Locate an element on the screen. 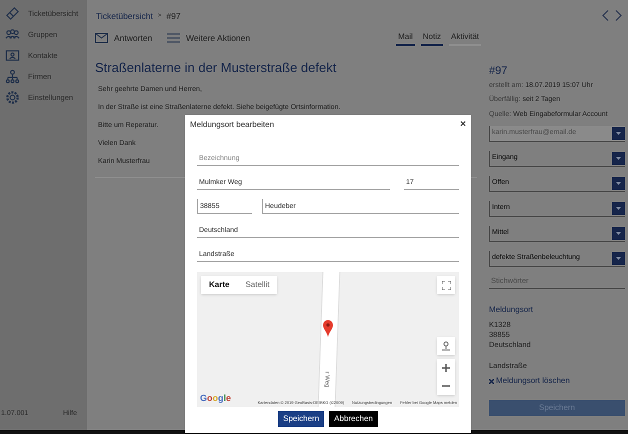  close-button: × is located at coordinates (463, 125).